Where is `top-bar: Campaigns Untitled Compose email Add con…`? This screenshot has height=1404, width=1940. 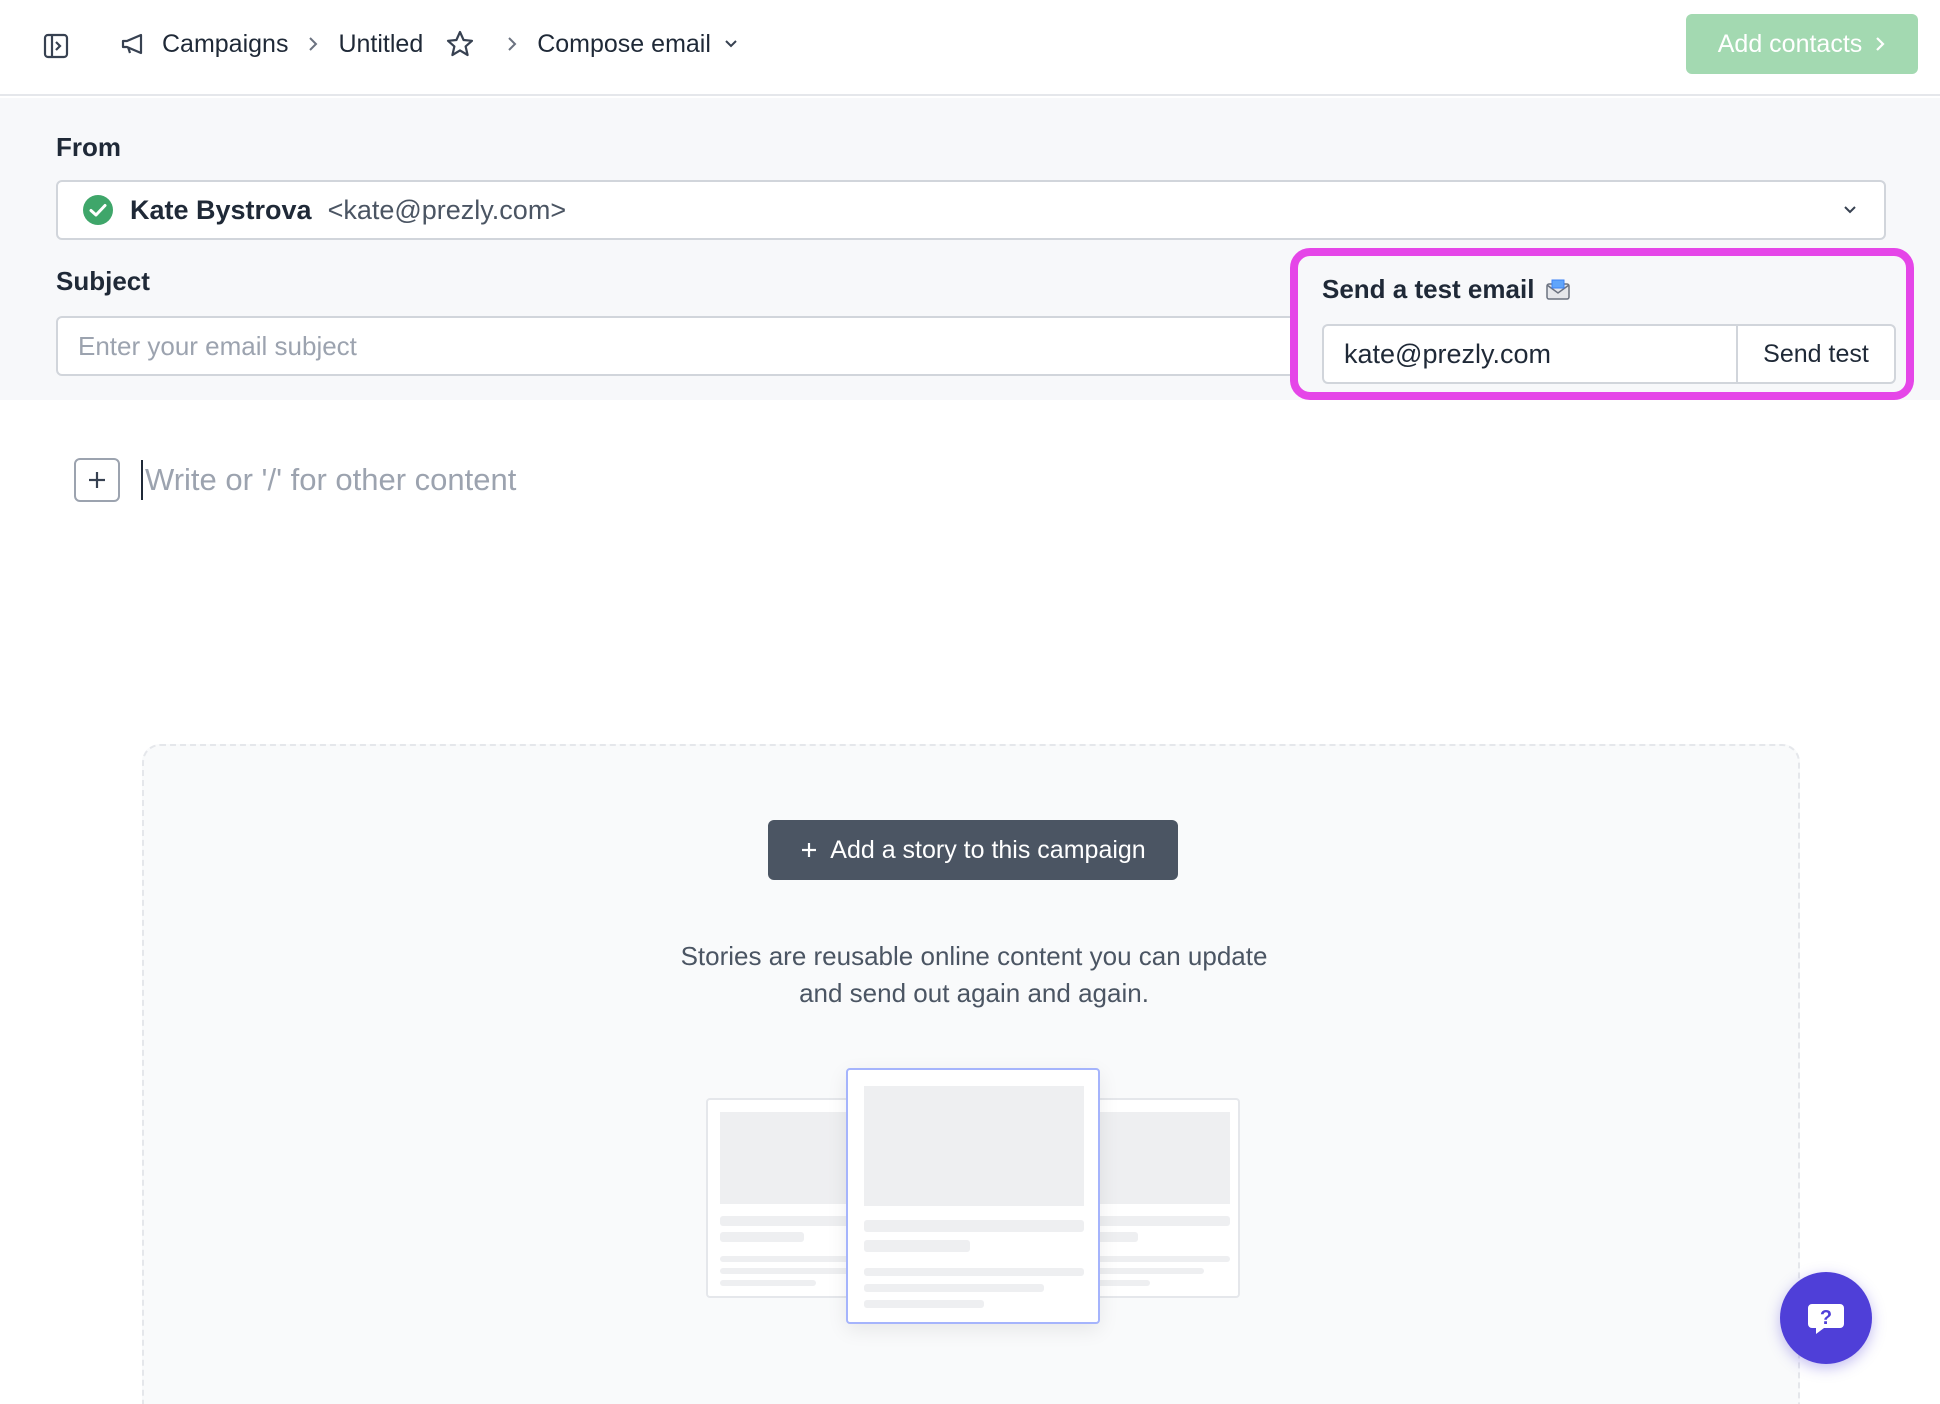 top-bar: Campaigns Untitled Compose email Add con… is located at coordinates (970, 48).